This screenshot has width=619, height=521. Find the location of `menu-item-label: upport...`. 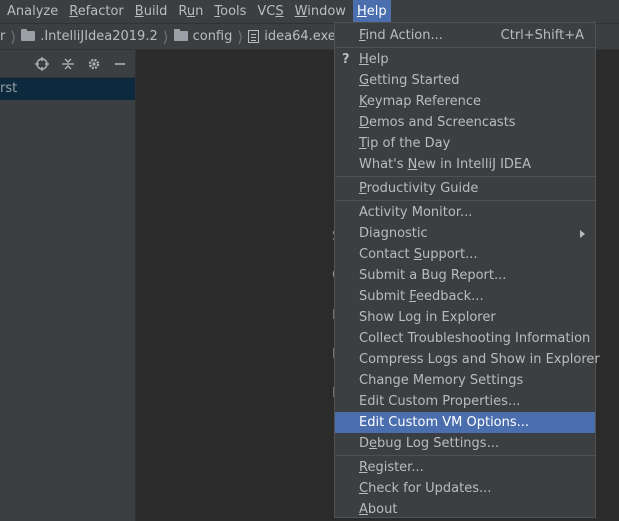

menu-item-label: upport... is located at coordinates (449, 254).